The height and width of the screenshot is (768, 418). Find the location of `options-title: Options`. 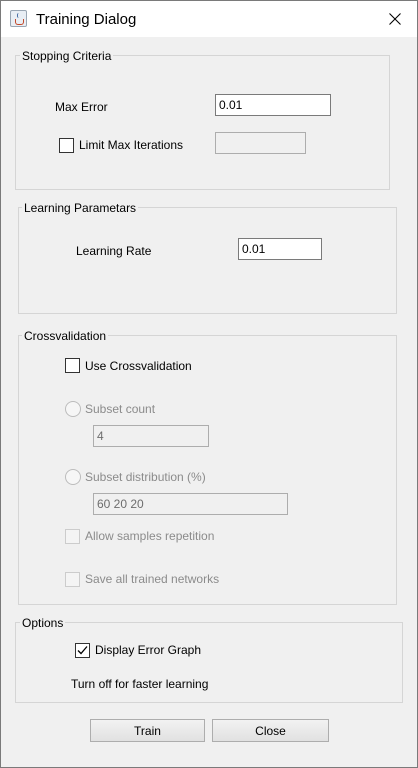

options-title: Options is located at coordinates (43, 623).